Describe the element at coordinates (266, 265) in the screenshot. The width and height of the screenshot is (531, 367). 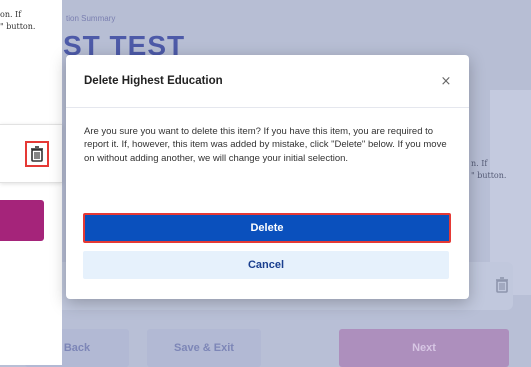
I see `cancel-button: Cancel` at that location.